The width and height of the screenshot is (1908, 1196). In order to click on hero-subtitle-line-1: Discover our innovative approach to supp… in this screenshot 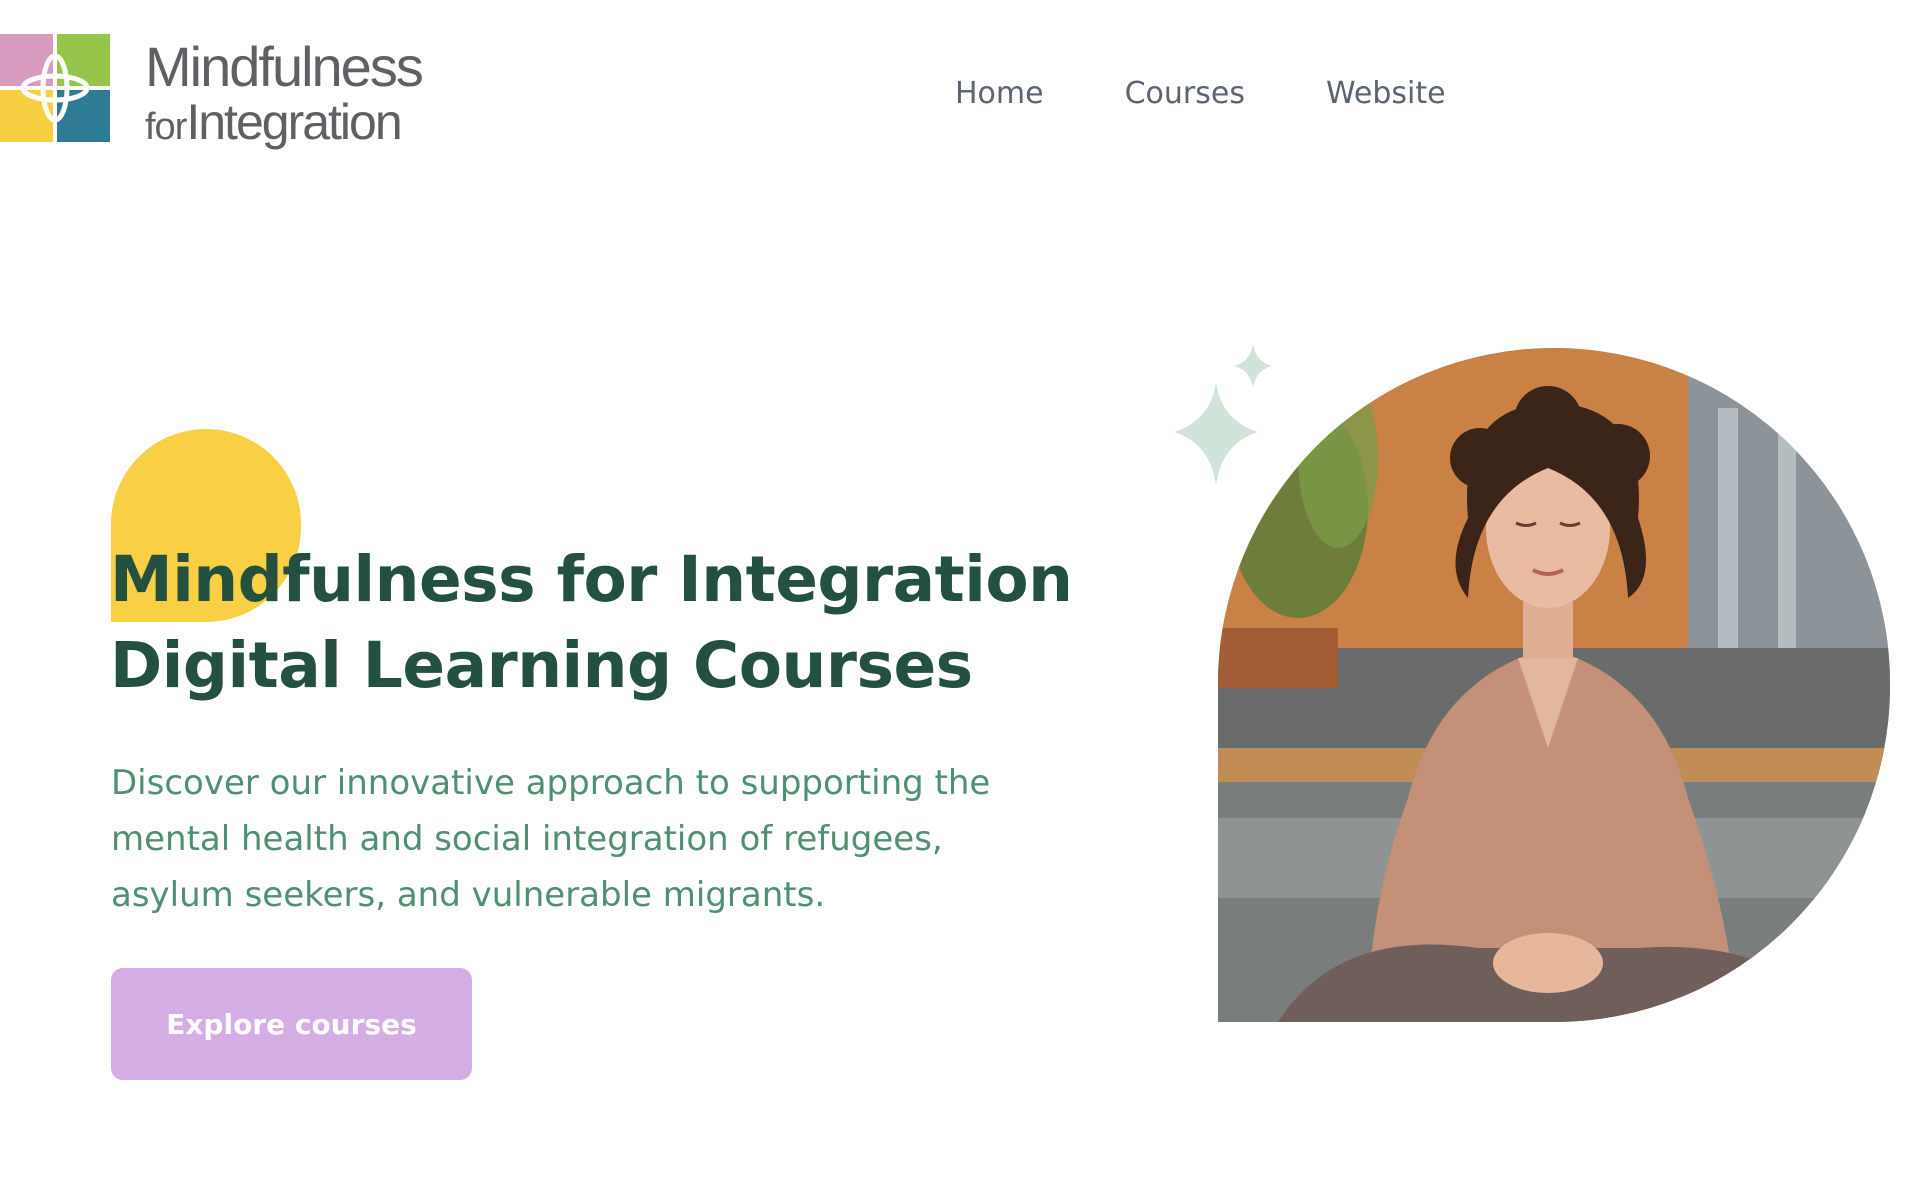, I will do `click(551, 783)`.